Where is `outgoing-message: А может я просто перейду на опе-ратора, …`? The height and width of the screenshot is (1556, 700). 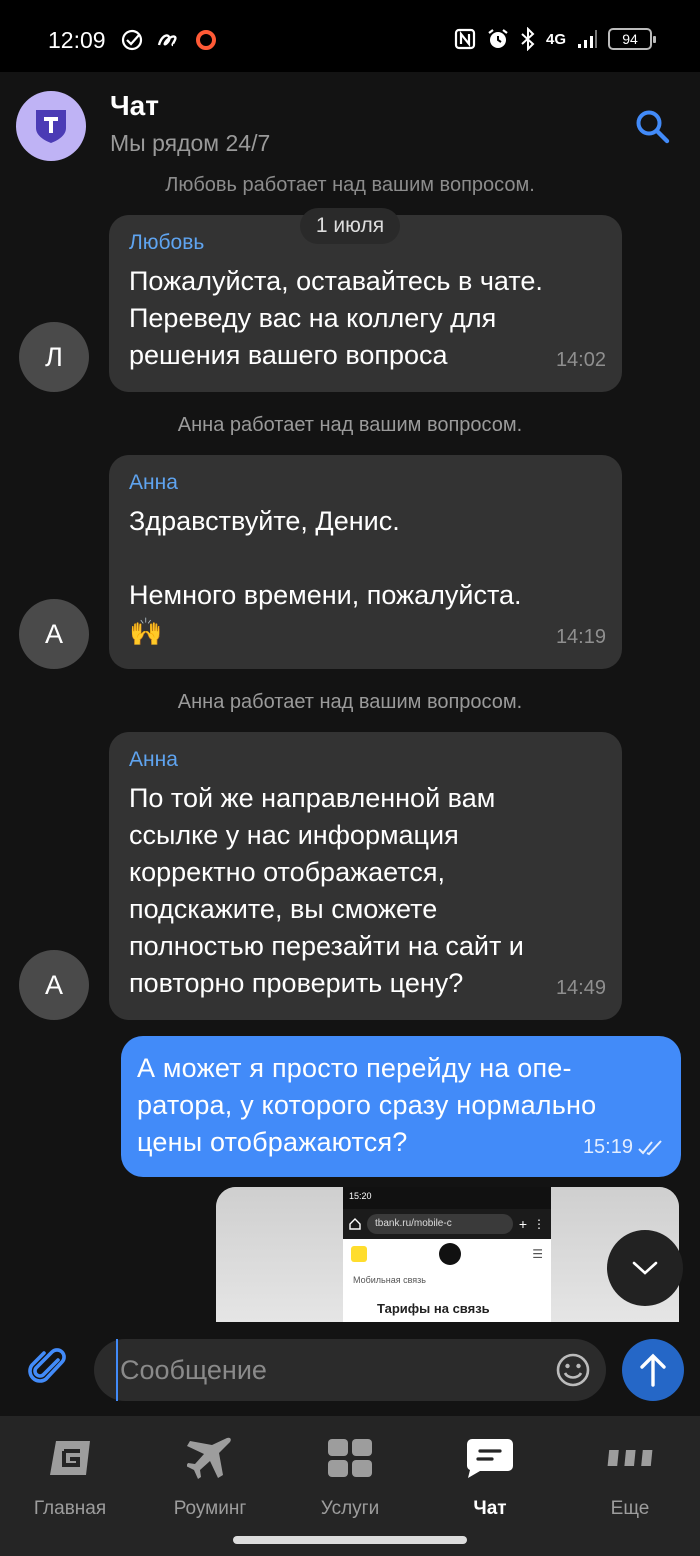 outgoing-message: А может я просто перейду на опе-ратора, … is located at coordinates (401, 1106).